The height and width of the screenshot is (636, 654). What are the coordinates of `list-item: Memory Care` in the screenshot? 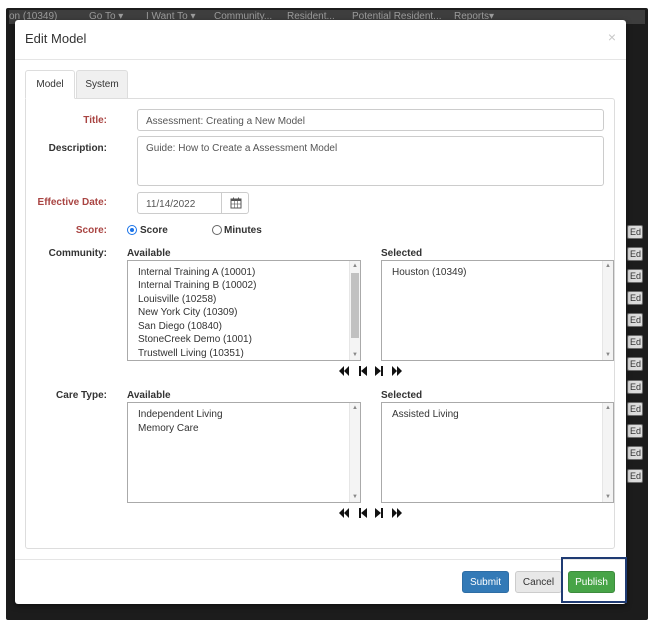 It's located at (168, 428).